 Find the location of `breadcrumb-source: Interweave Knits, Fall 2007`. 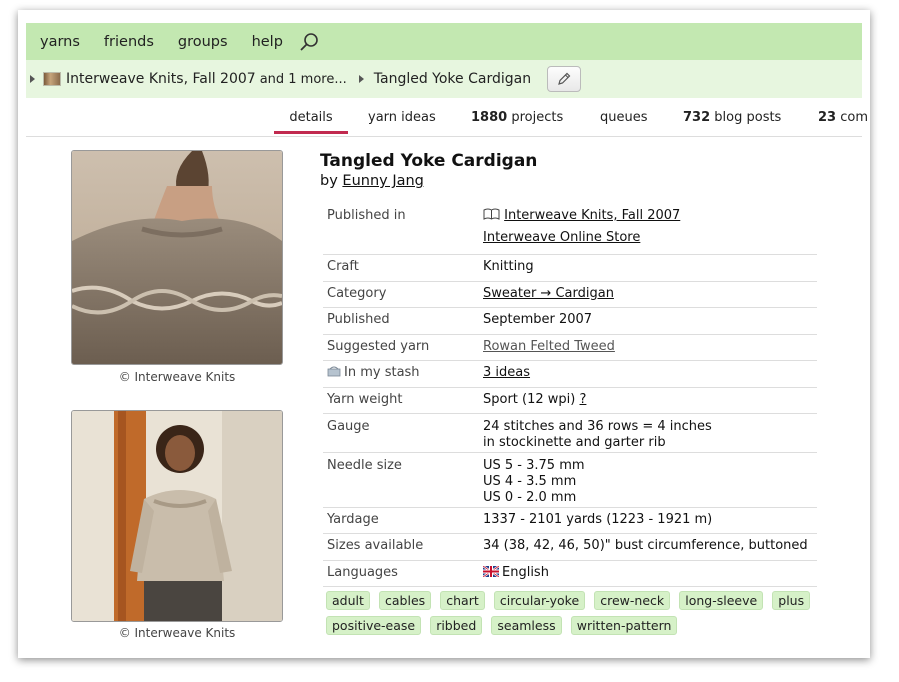

breadcrumb-source: Interweave Knits, Fall 2007 is located at coordinates (161, 79).